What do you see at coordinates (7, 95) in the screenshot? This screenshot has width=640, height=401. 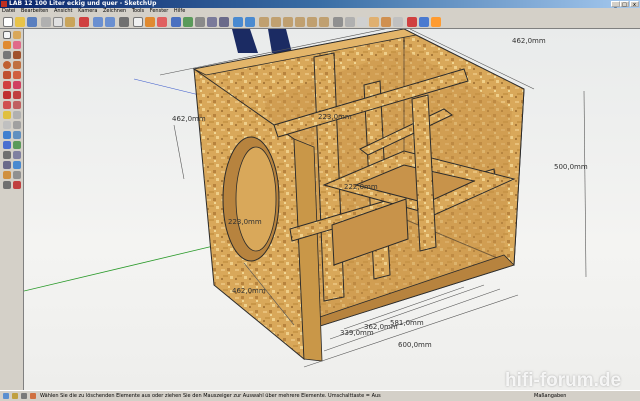 I see `rotate-tool-icon` at bounding box center [7, 95].